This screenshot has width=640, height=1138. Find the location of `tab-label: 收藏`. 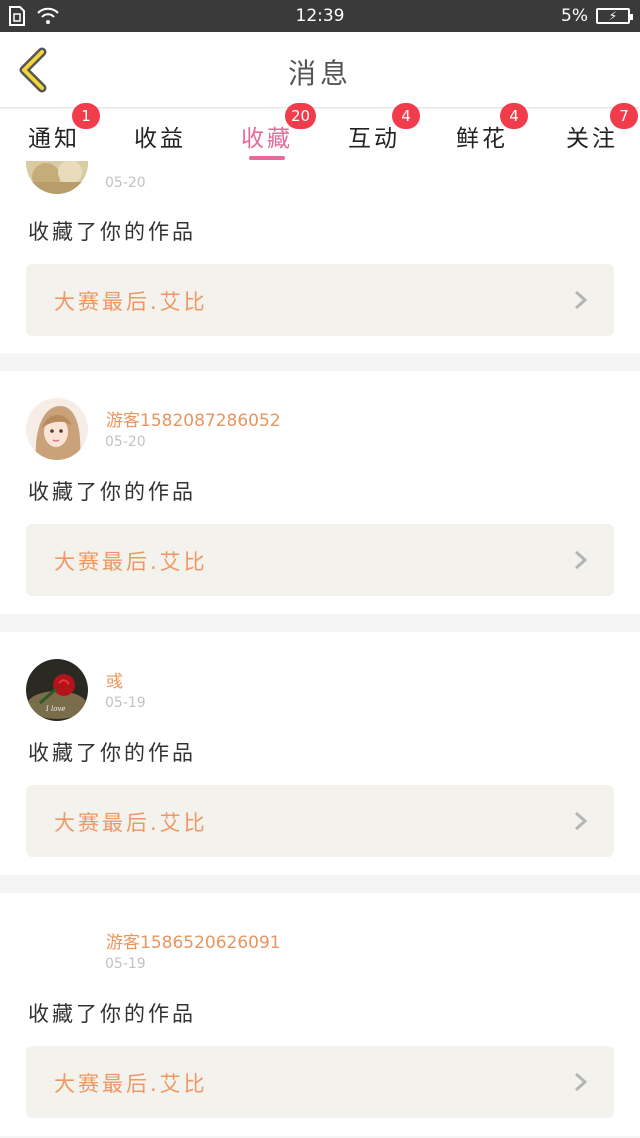

tab-label: 收藏 is located at coordinates (267, 139).